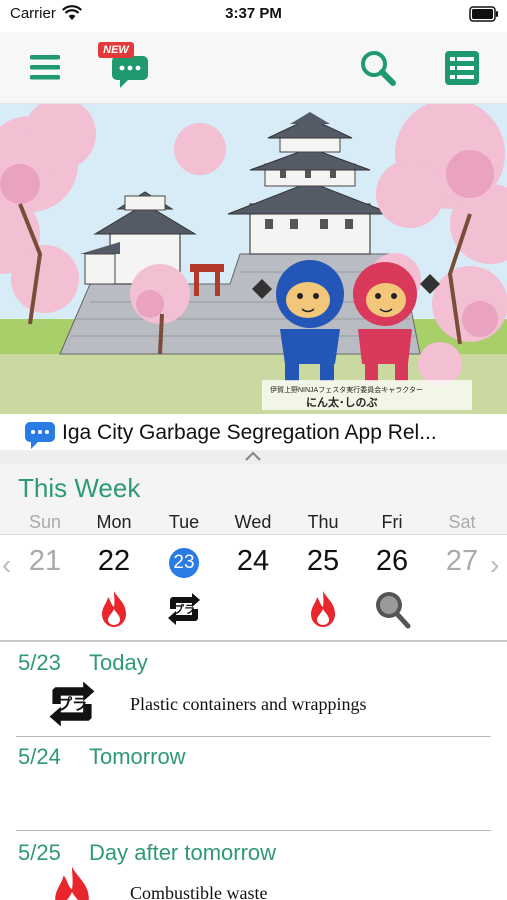 The image size is (507, 900). I want to click on dow-wed: Wed, so click(253, 522).